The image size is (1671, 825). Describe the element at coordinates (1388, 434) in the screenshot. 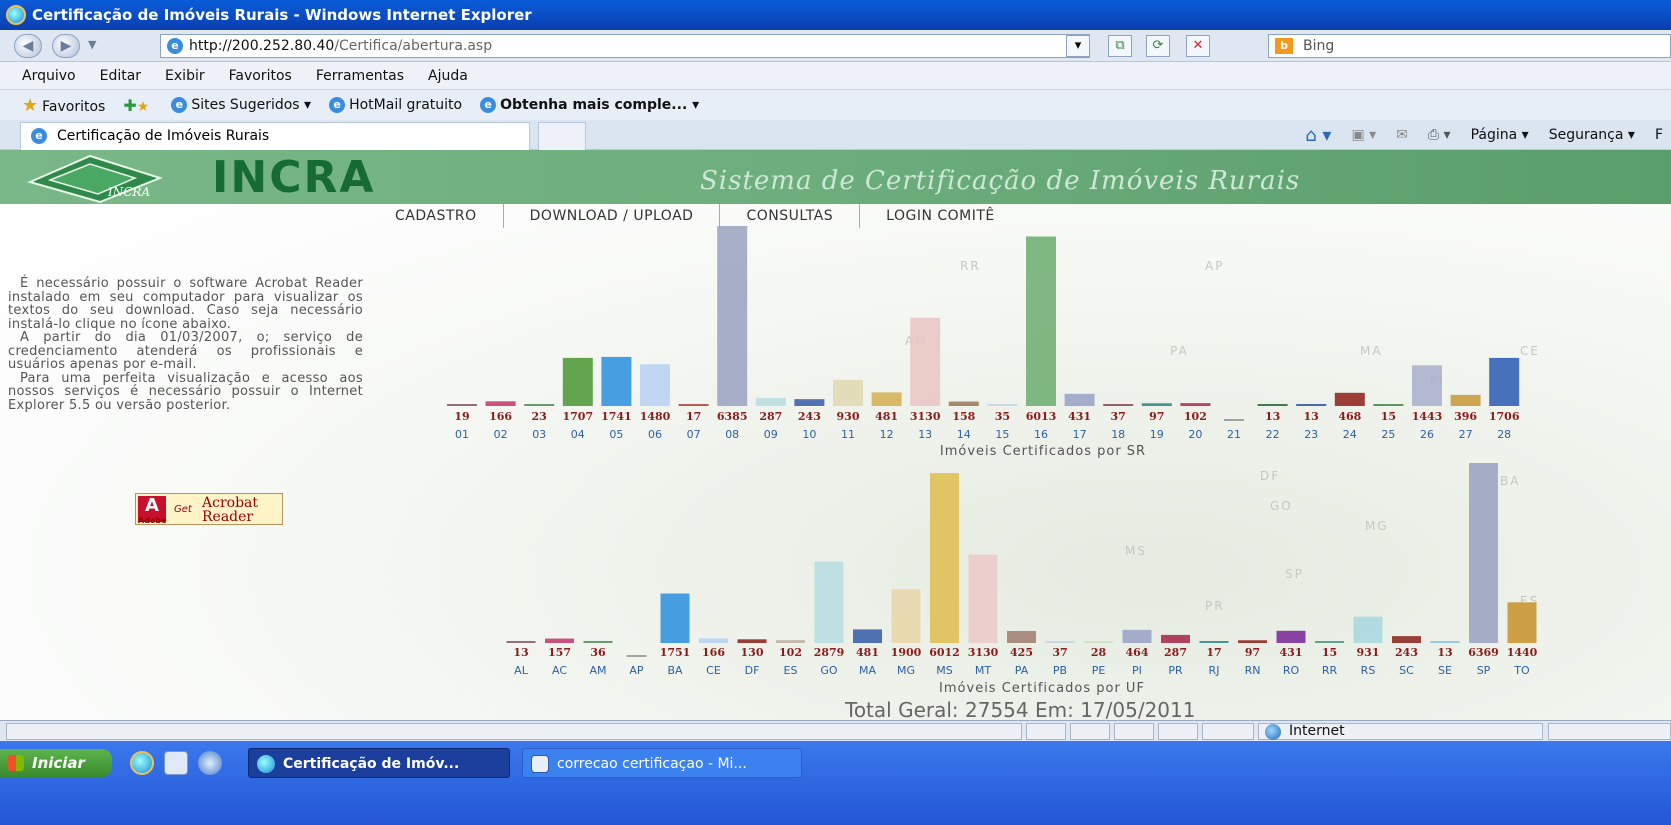

I see `category-label-25: 25` at that location.